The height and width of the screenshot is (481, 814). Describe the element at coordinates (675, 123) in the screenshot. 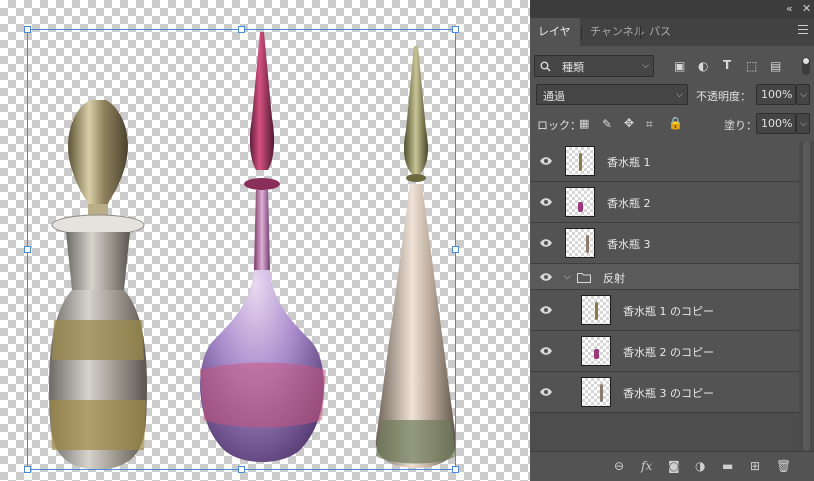

I see `lock-all-icon: 🔒` at that location.